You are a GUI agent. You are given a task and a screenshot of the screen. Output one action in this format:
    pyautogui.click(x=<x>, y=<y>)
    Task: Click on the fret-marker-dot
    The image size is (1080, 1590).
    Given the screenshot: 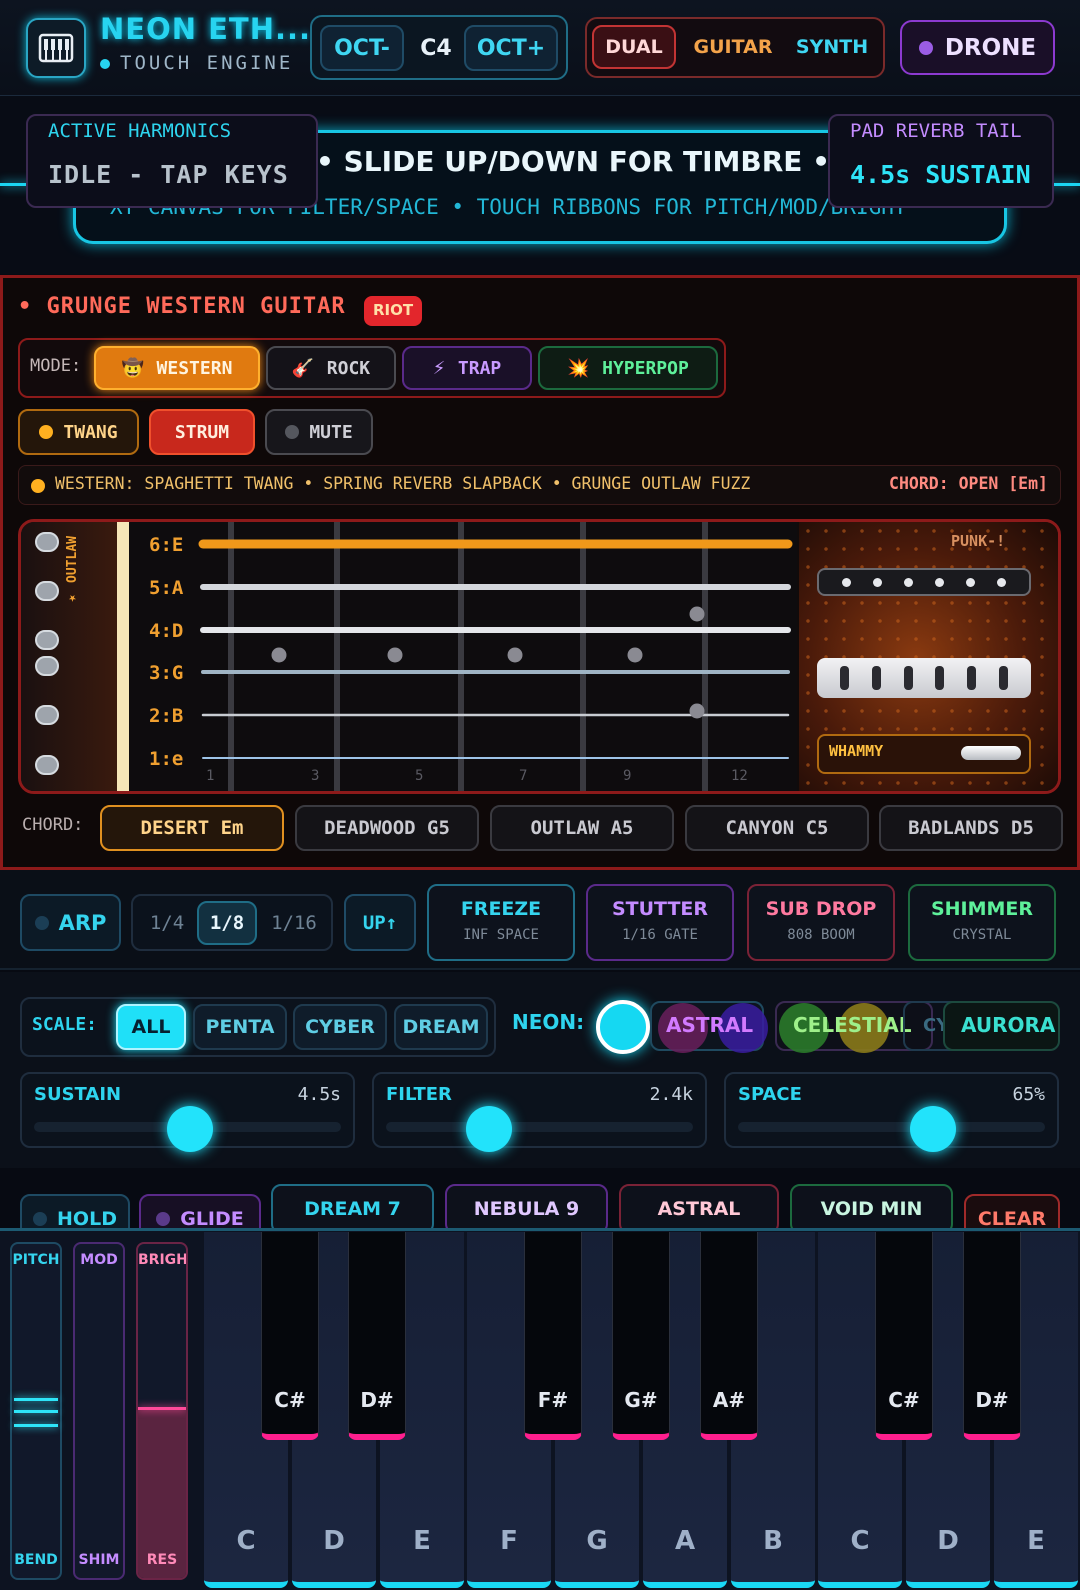 What is the action you would take?
    pyautogui.click(x=697, y=711)
    